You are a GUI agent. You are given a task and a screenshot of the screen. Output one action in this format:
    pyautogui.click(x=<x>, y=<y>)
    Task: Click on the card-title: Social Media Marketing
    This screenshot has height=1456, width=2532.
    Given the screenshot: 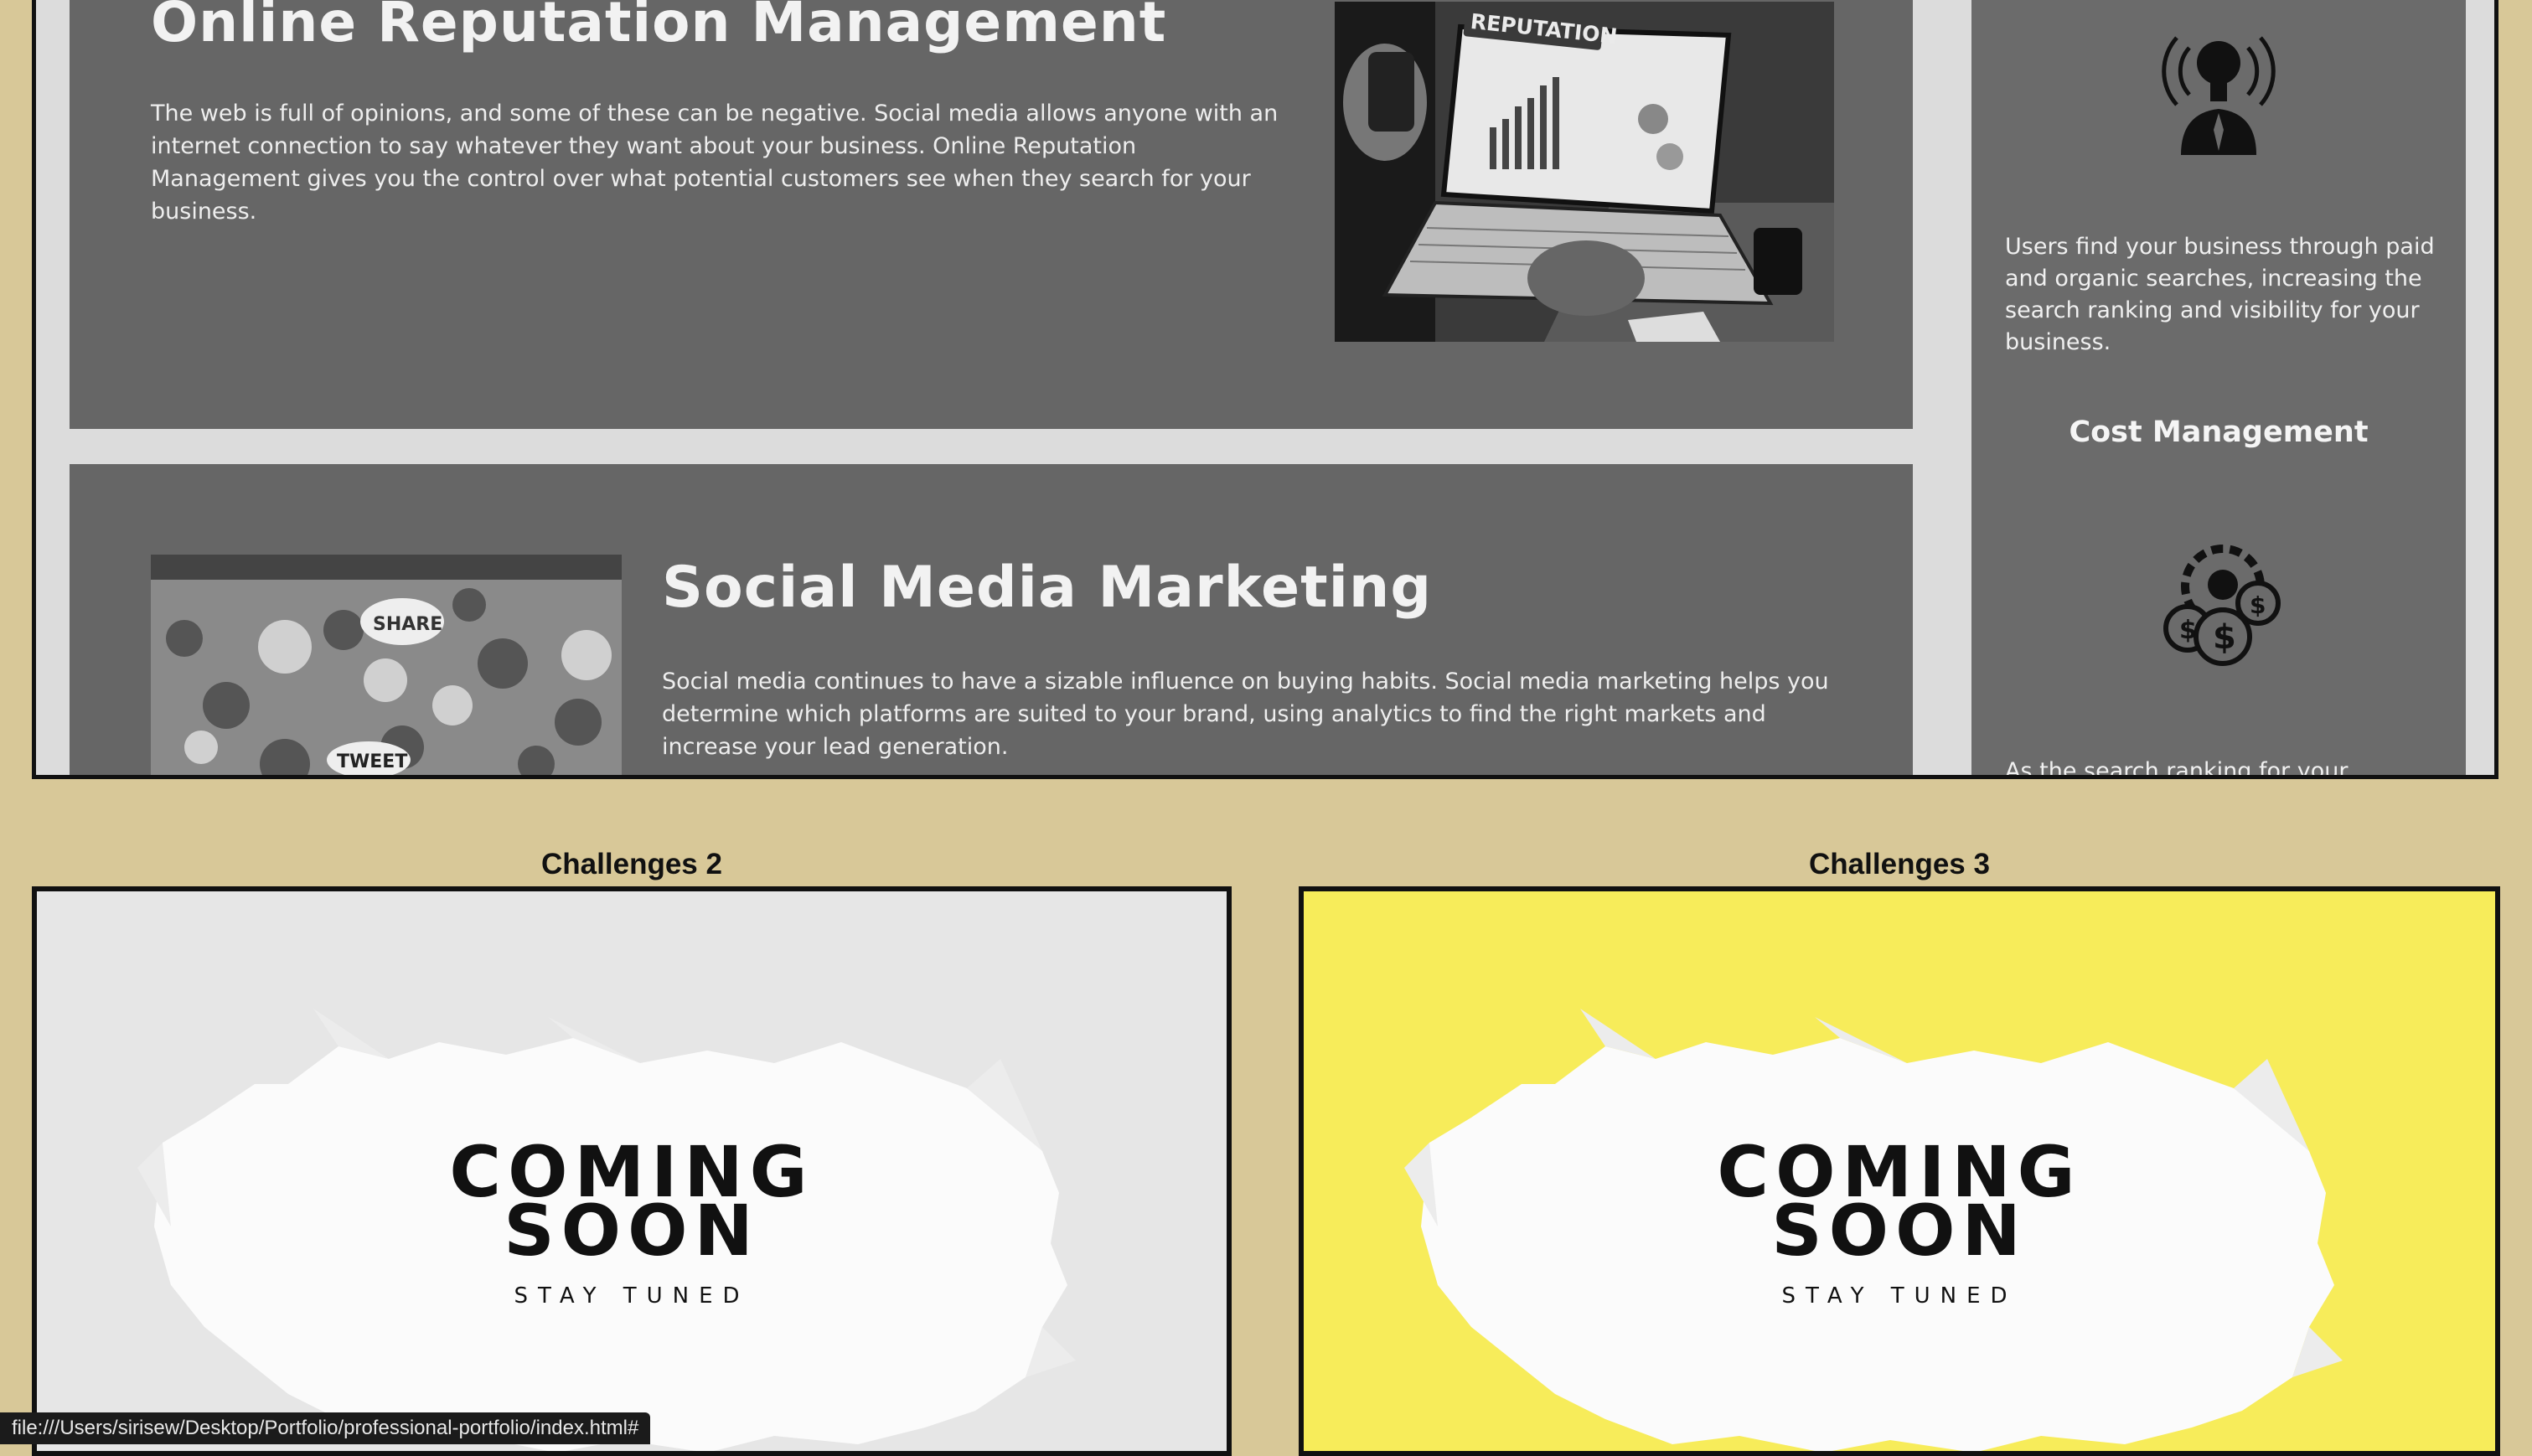 What is the action you would take?
    pyautogui.click(x=1047, y=588)
    